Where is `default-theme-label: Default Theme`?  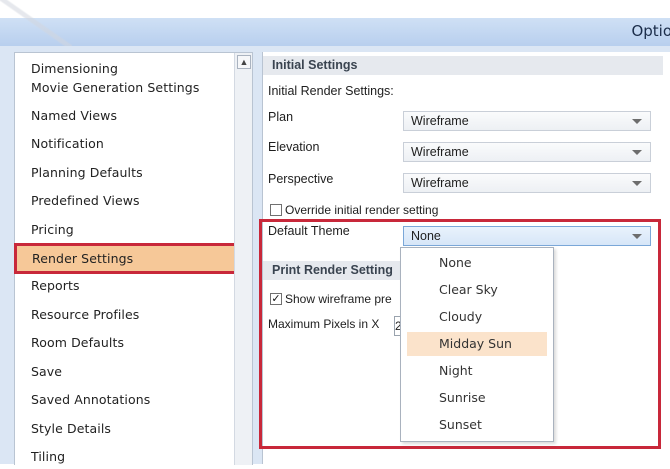 default-theme-label: Default Theme is located at coordinates (309, 231).